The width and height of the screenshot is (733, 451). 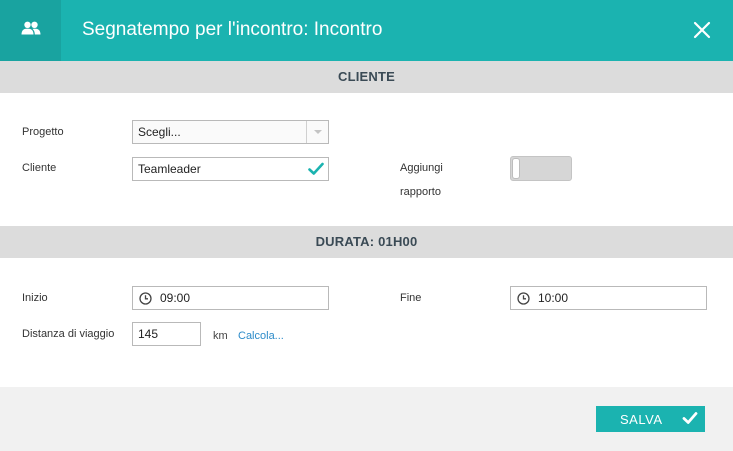 I want to click on distanza-value: 145, so click(x=148, y=334).